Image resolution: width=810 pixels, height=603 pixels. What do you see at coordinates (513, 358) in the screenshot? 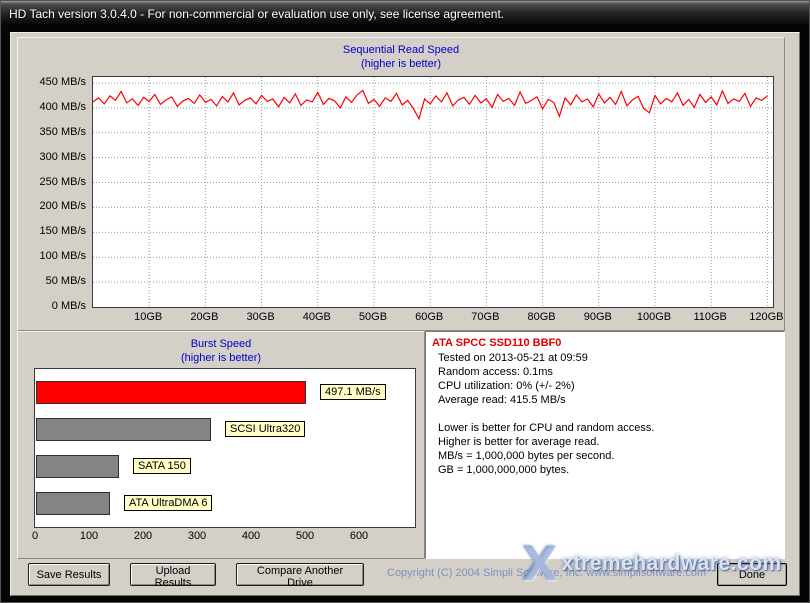
I see `info-line: Tested on 2013-05-21 at 09:59` at bounding box center [513, 358].